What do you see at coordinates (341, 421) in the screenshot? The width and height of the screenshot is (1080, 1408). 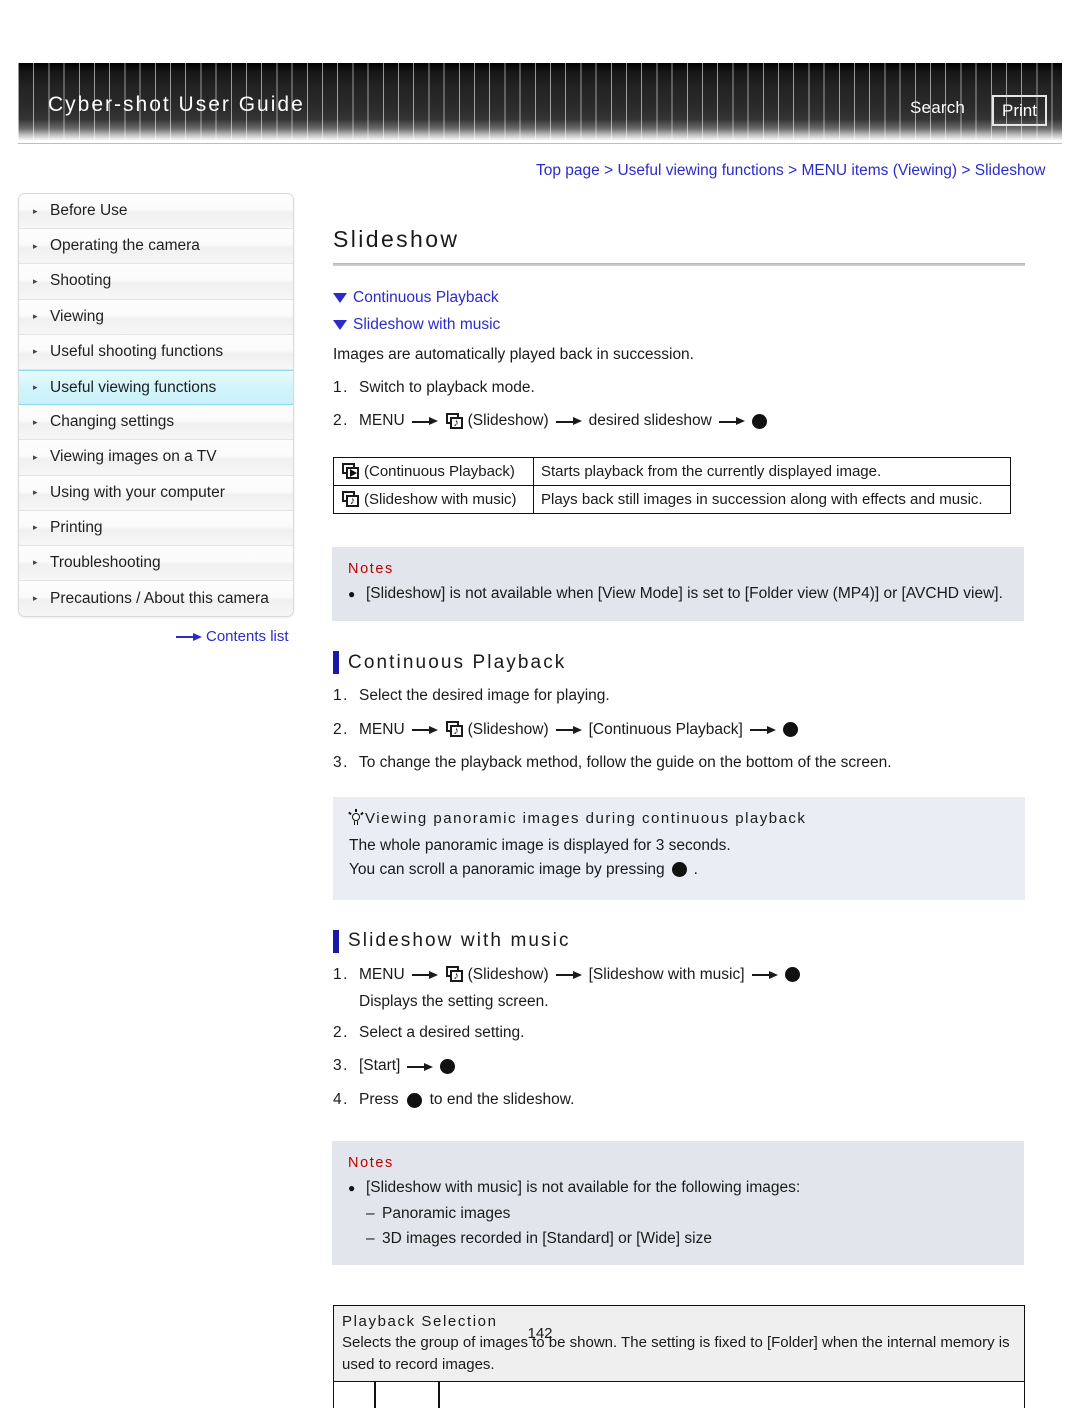 I see `step-number: 2.` at bounding box center [341, 421].